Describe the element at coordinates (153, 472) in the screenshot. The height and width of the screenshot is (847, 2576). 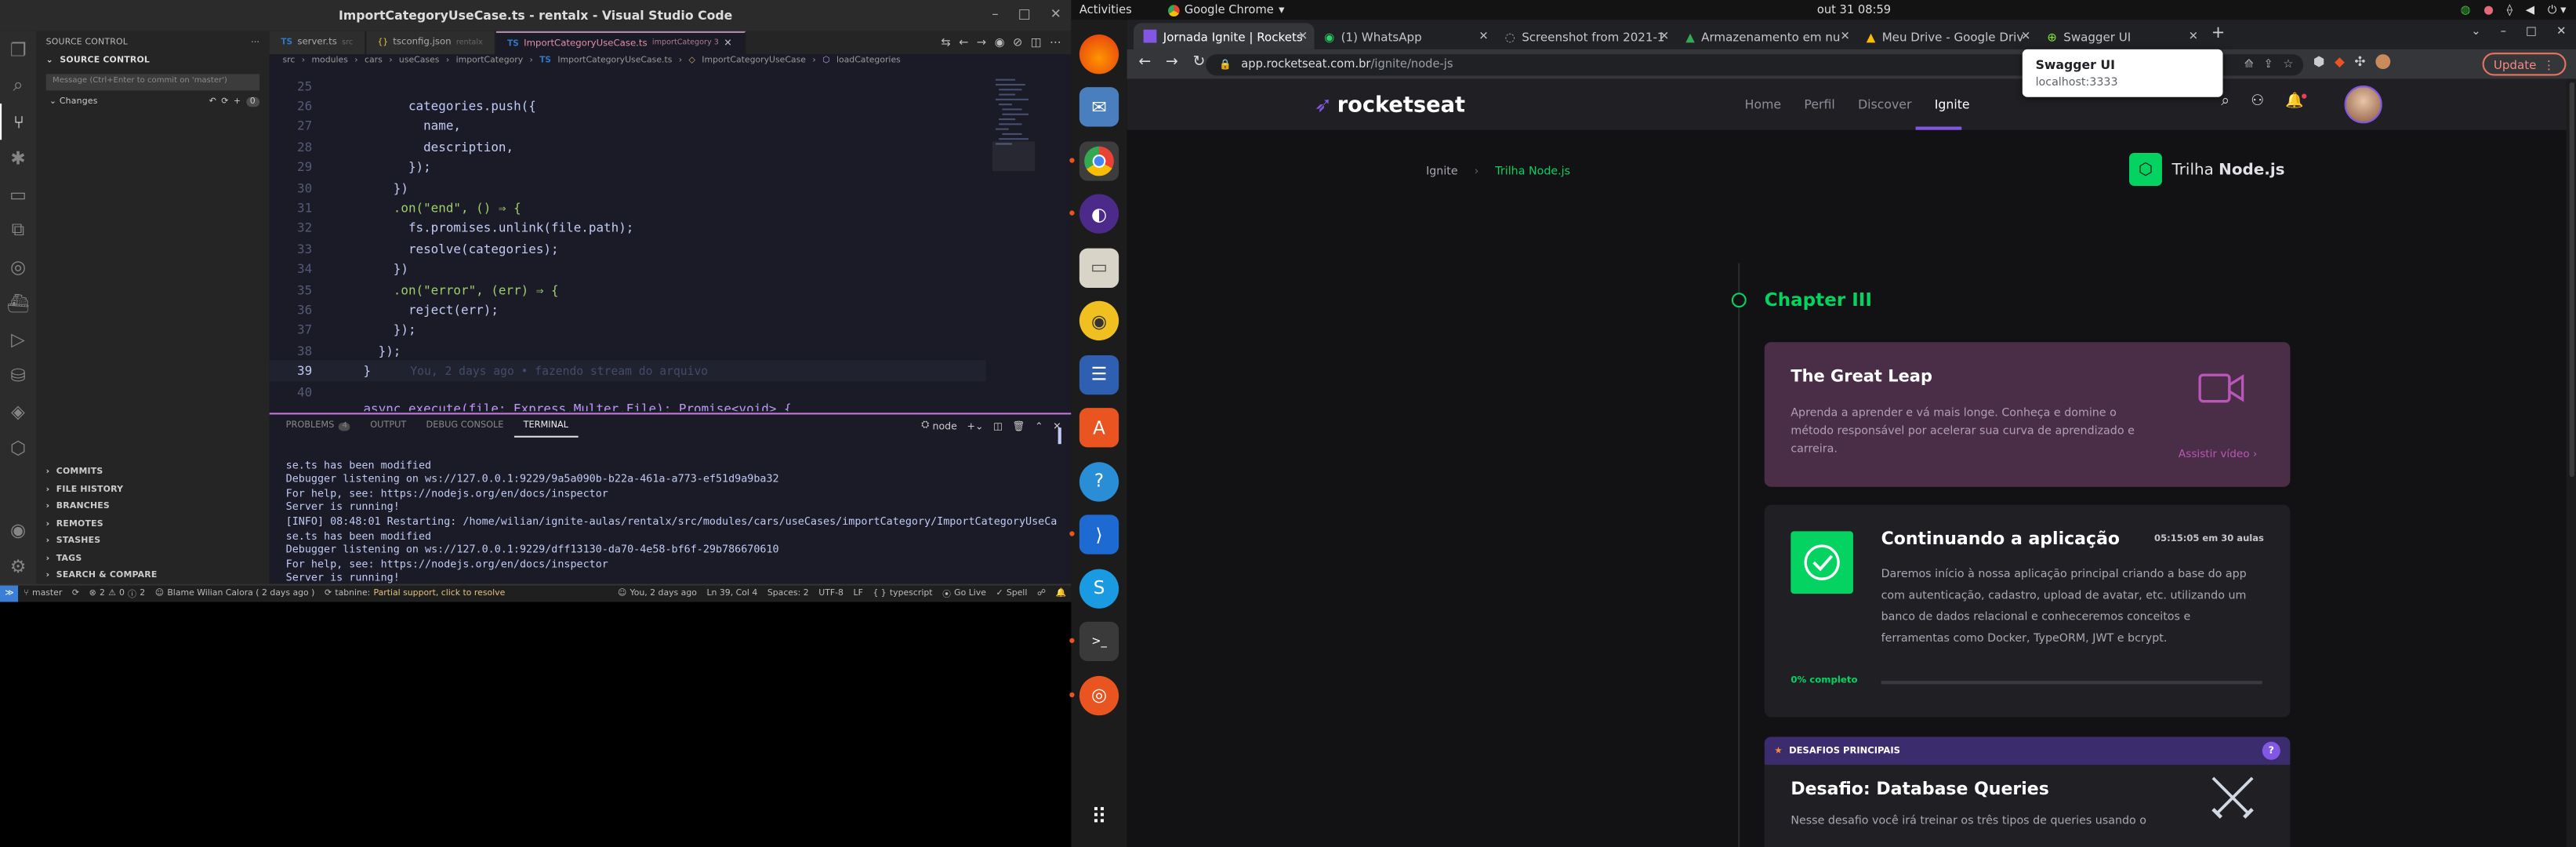
I see `section-commits: › COMMITS` at that location.